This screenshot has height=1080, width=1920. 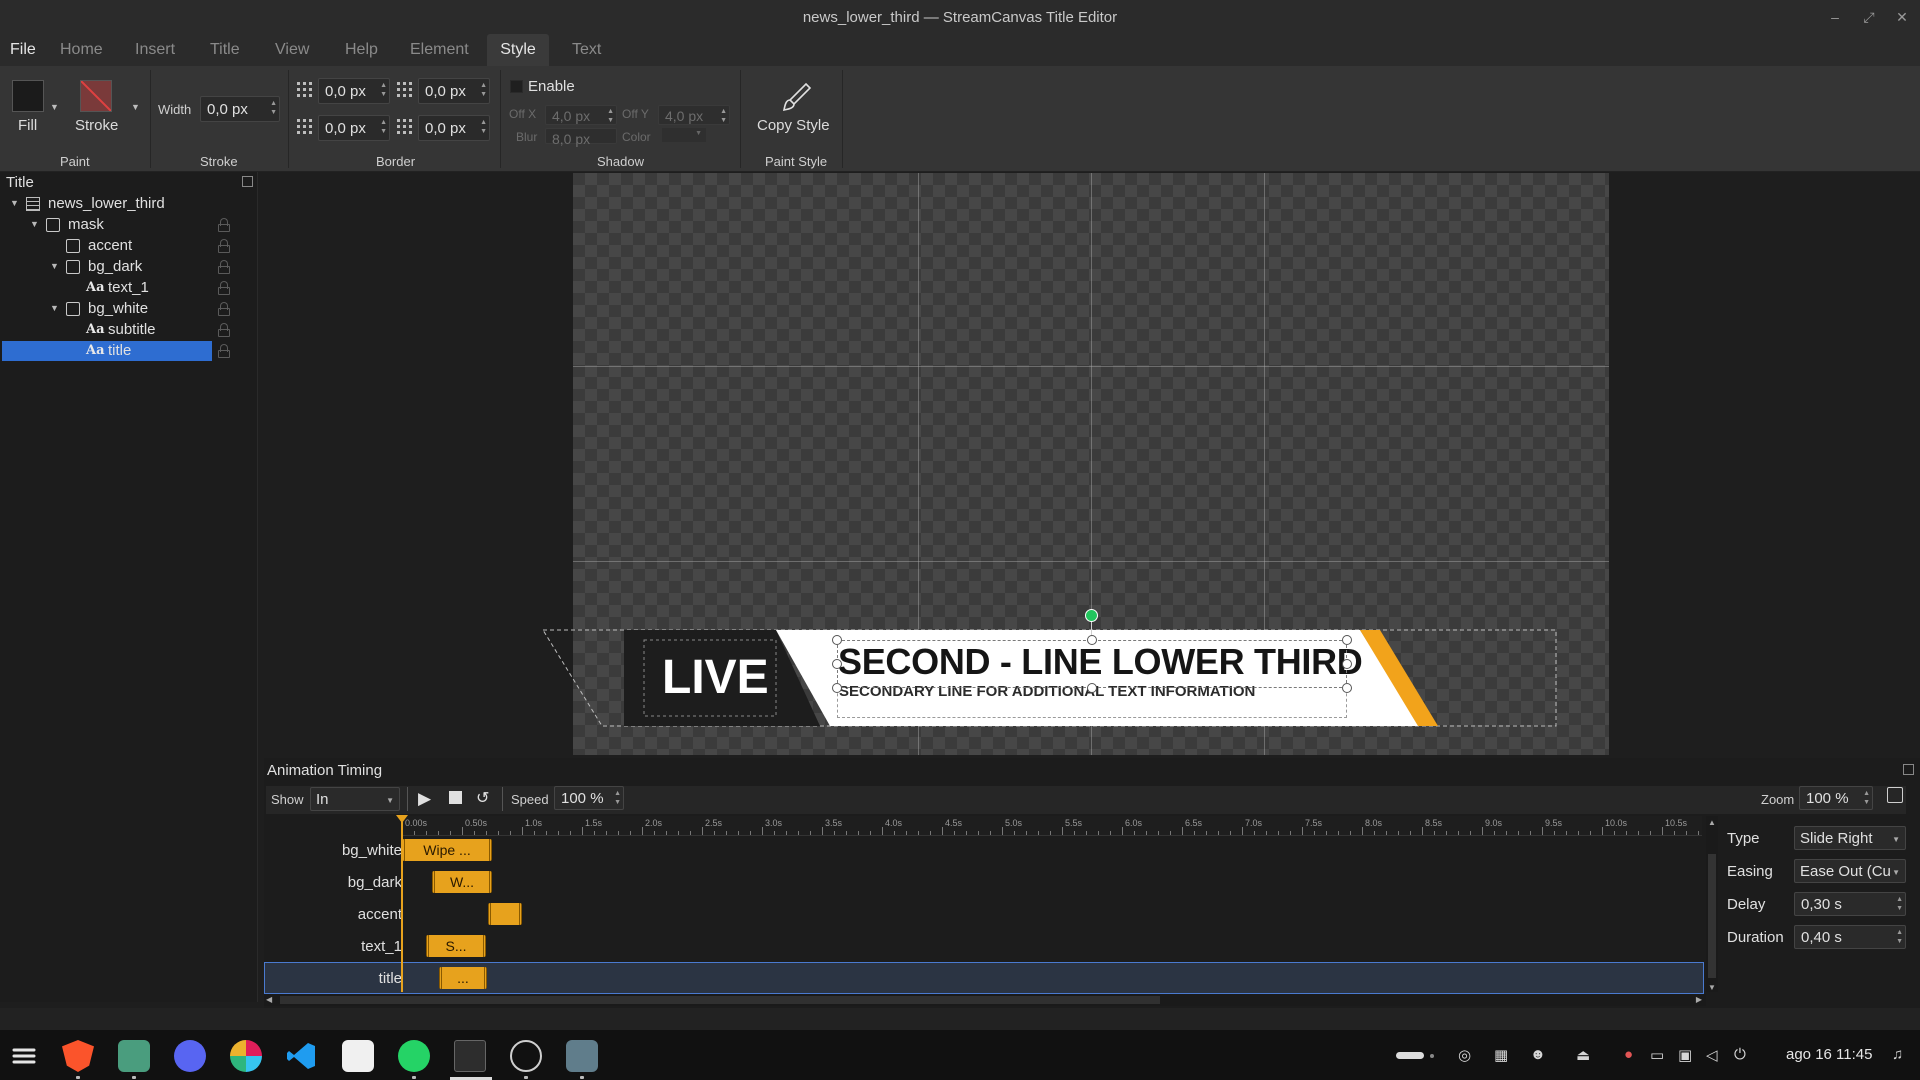 I want to click on brush-icon, so click(x=797, y=98).